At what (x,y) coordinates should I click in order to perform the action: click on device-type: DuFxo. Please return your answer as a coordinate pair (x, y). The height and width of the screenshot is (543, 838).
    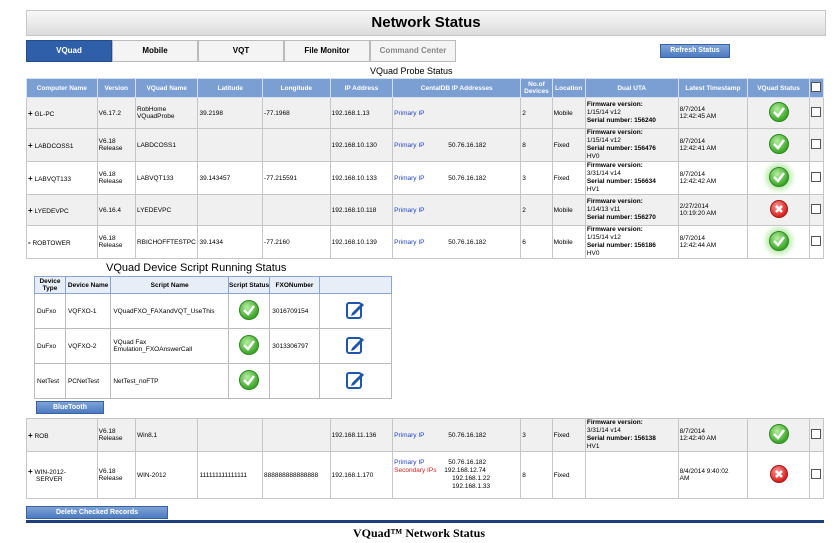
    Looking at the image, I should click on (50, 311).